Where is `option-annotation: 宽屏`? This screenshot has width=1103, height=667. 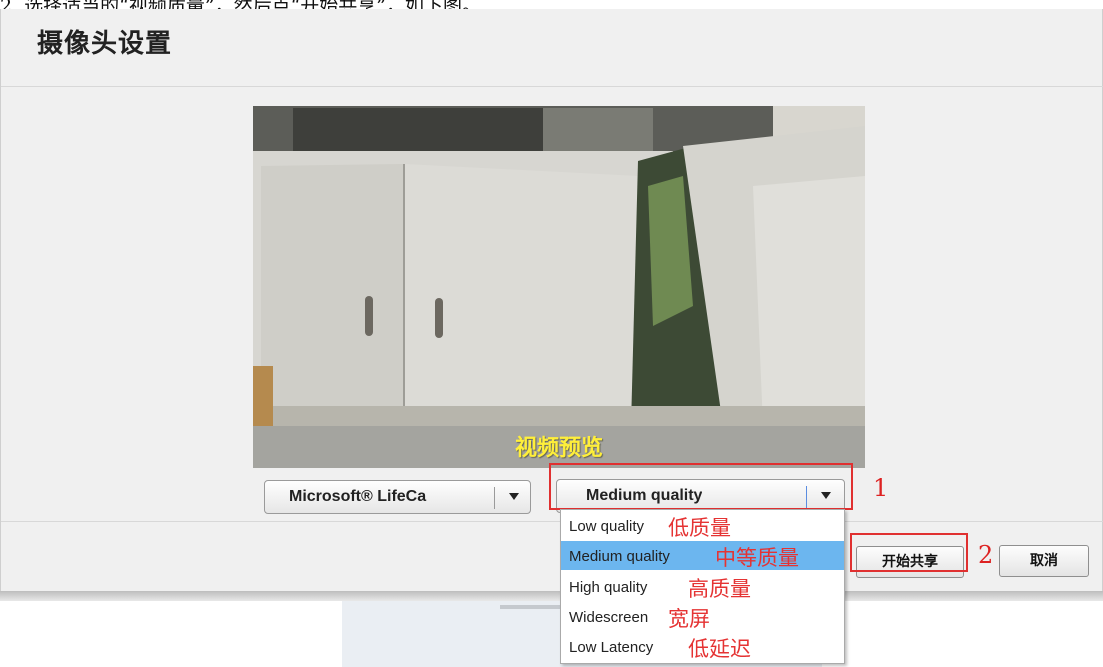
option-annotation: 宽屏 is located at coordinates (689, 619).